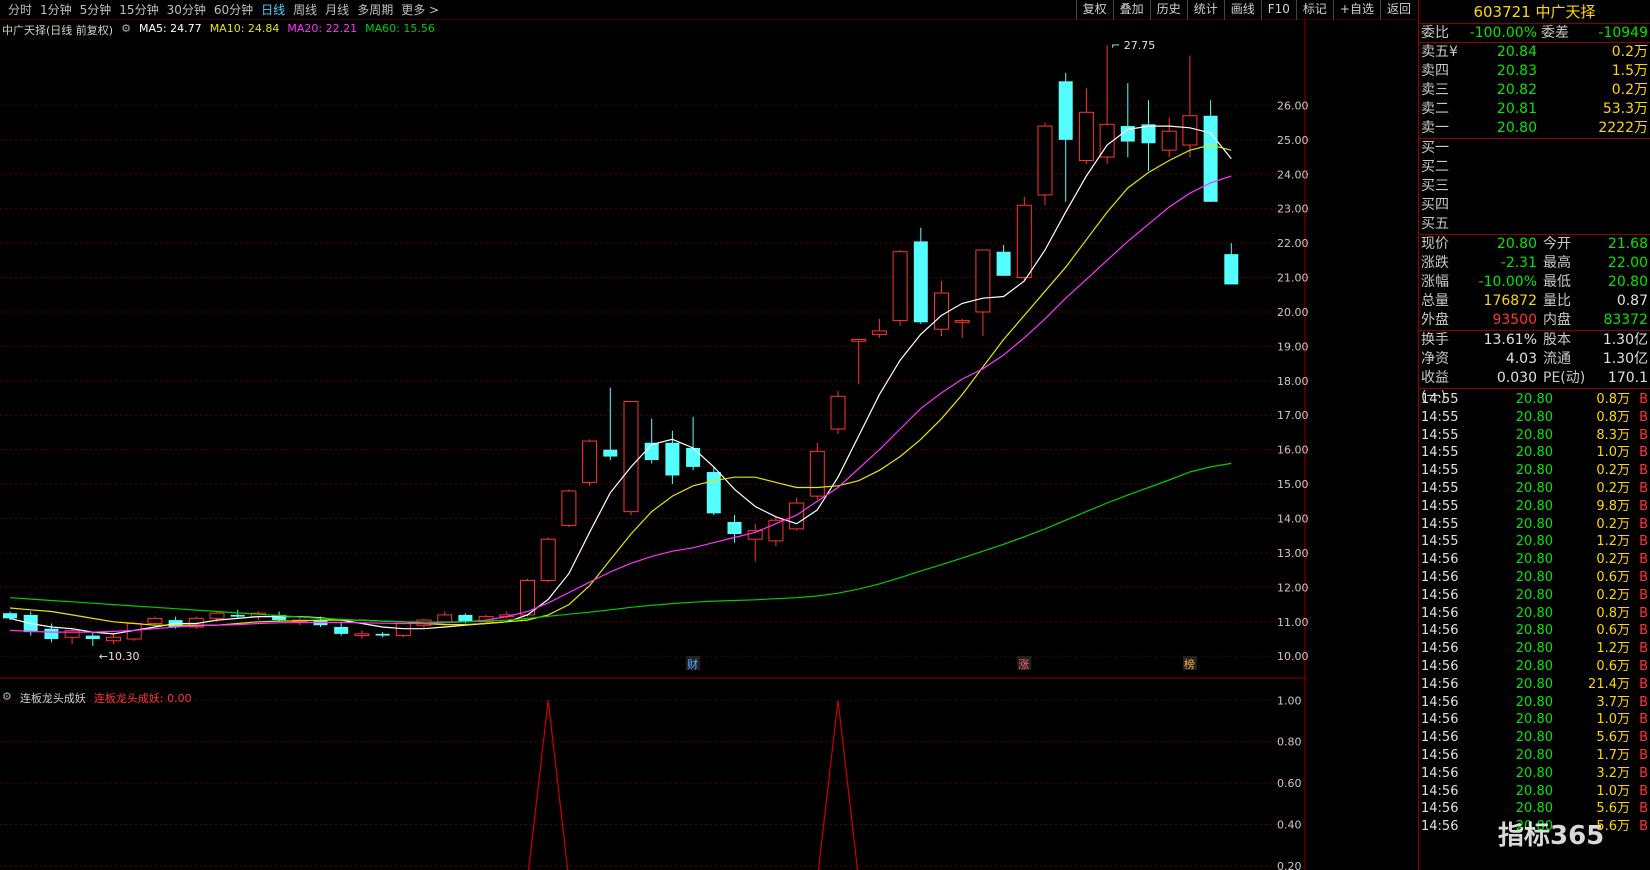 The height and width of the screenshot is (870, 1650). Describe the element at coordinates (375, 10) in the screenshot. I see `period-tab: 多周期` at that location.